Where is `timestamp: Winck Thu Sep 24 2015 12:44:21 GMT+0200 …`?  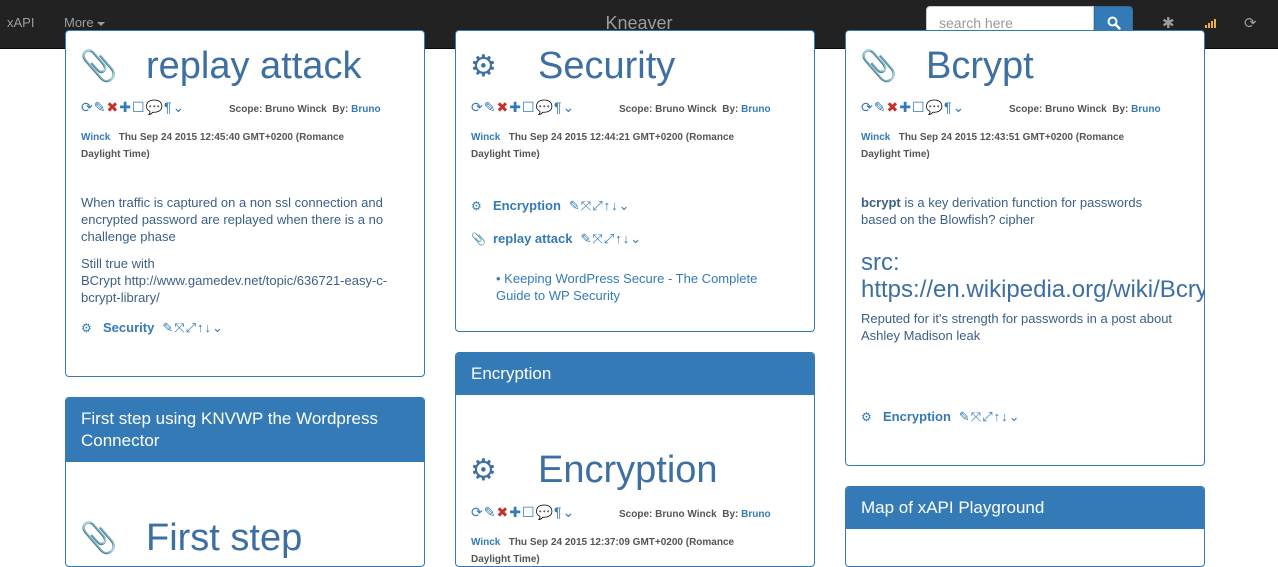 timestamp: Winck Thu Sep 24 2015 12:44:21 GMT+0200 … is located at coordinates (603, 146).